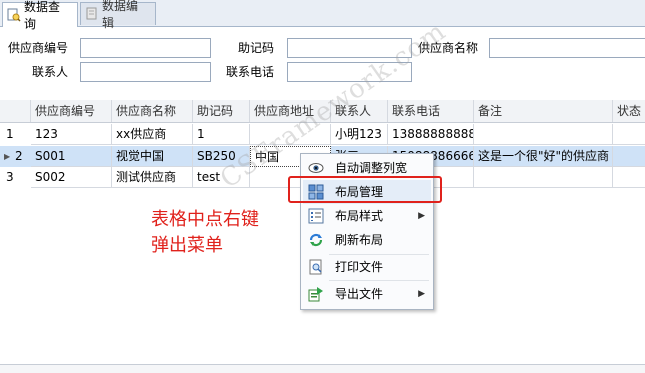 This screenshot has width=645, height=373. I want to click on annotation-text: 表格中点右键 弹出菜单, so click(205, 233).